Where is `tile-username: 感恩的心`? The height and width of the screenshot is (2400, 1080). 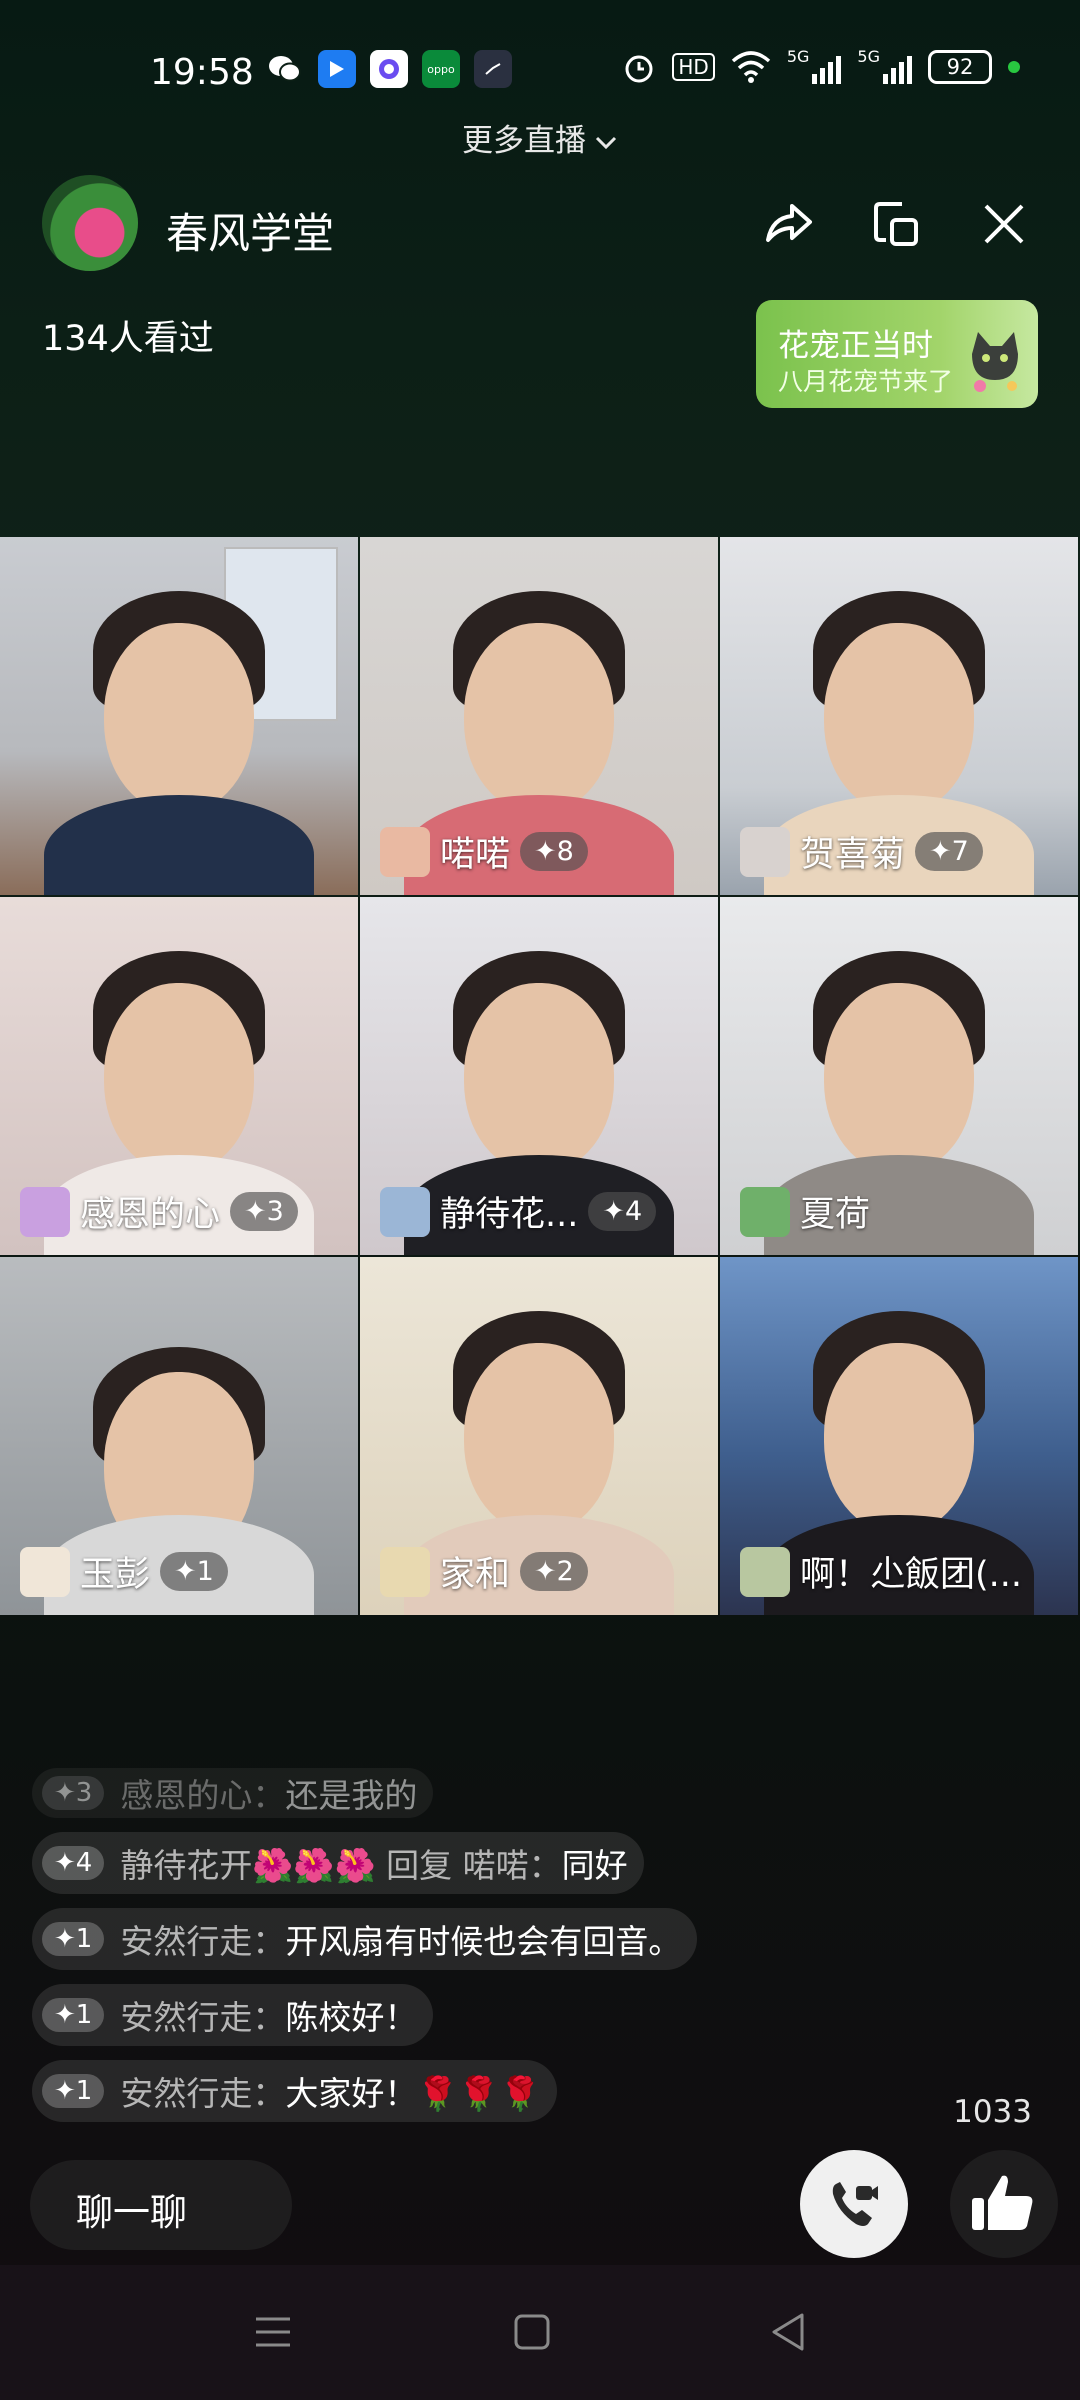
tile-username: 感恩的心 is located at coordinates (150, 1215).